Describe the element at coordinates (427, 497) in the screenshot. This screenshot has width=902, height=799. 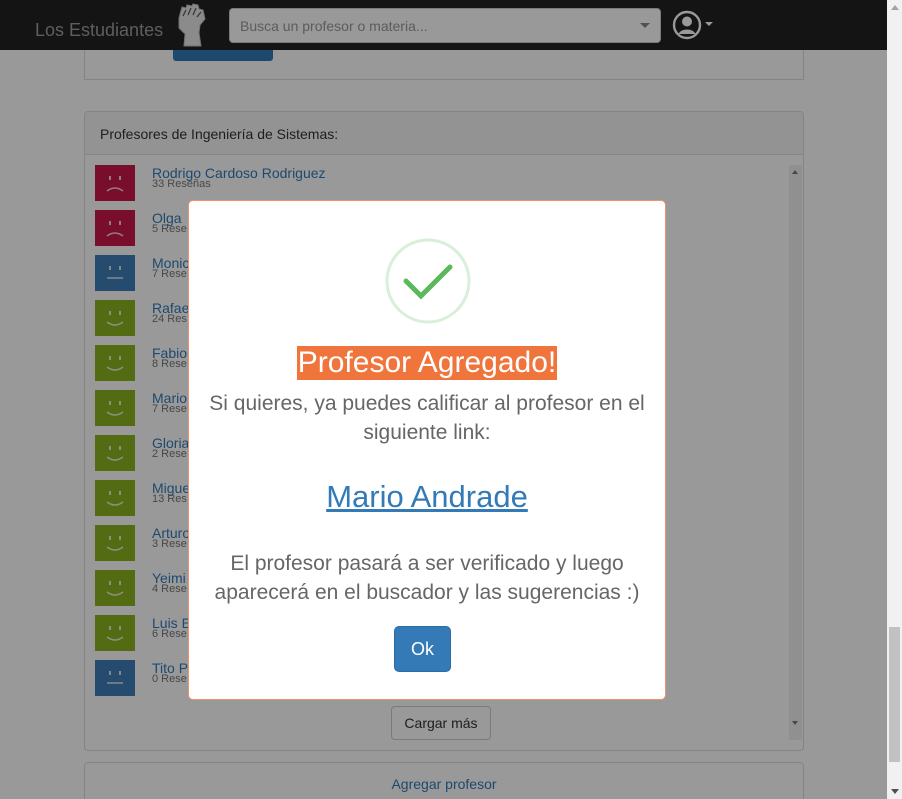
I see `professor-link: Mario Andrade` at that location.